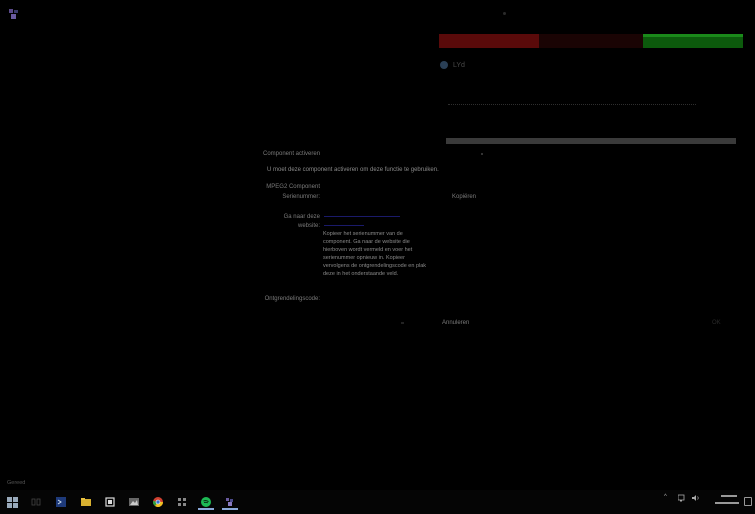 The height and width of the screenshot is (514, 755). I want to click on chrome-icon, so click(158, 502).